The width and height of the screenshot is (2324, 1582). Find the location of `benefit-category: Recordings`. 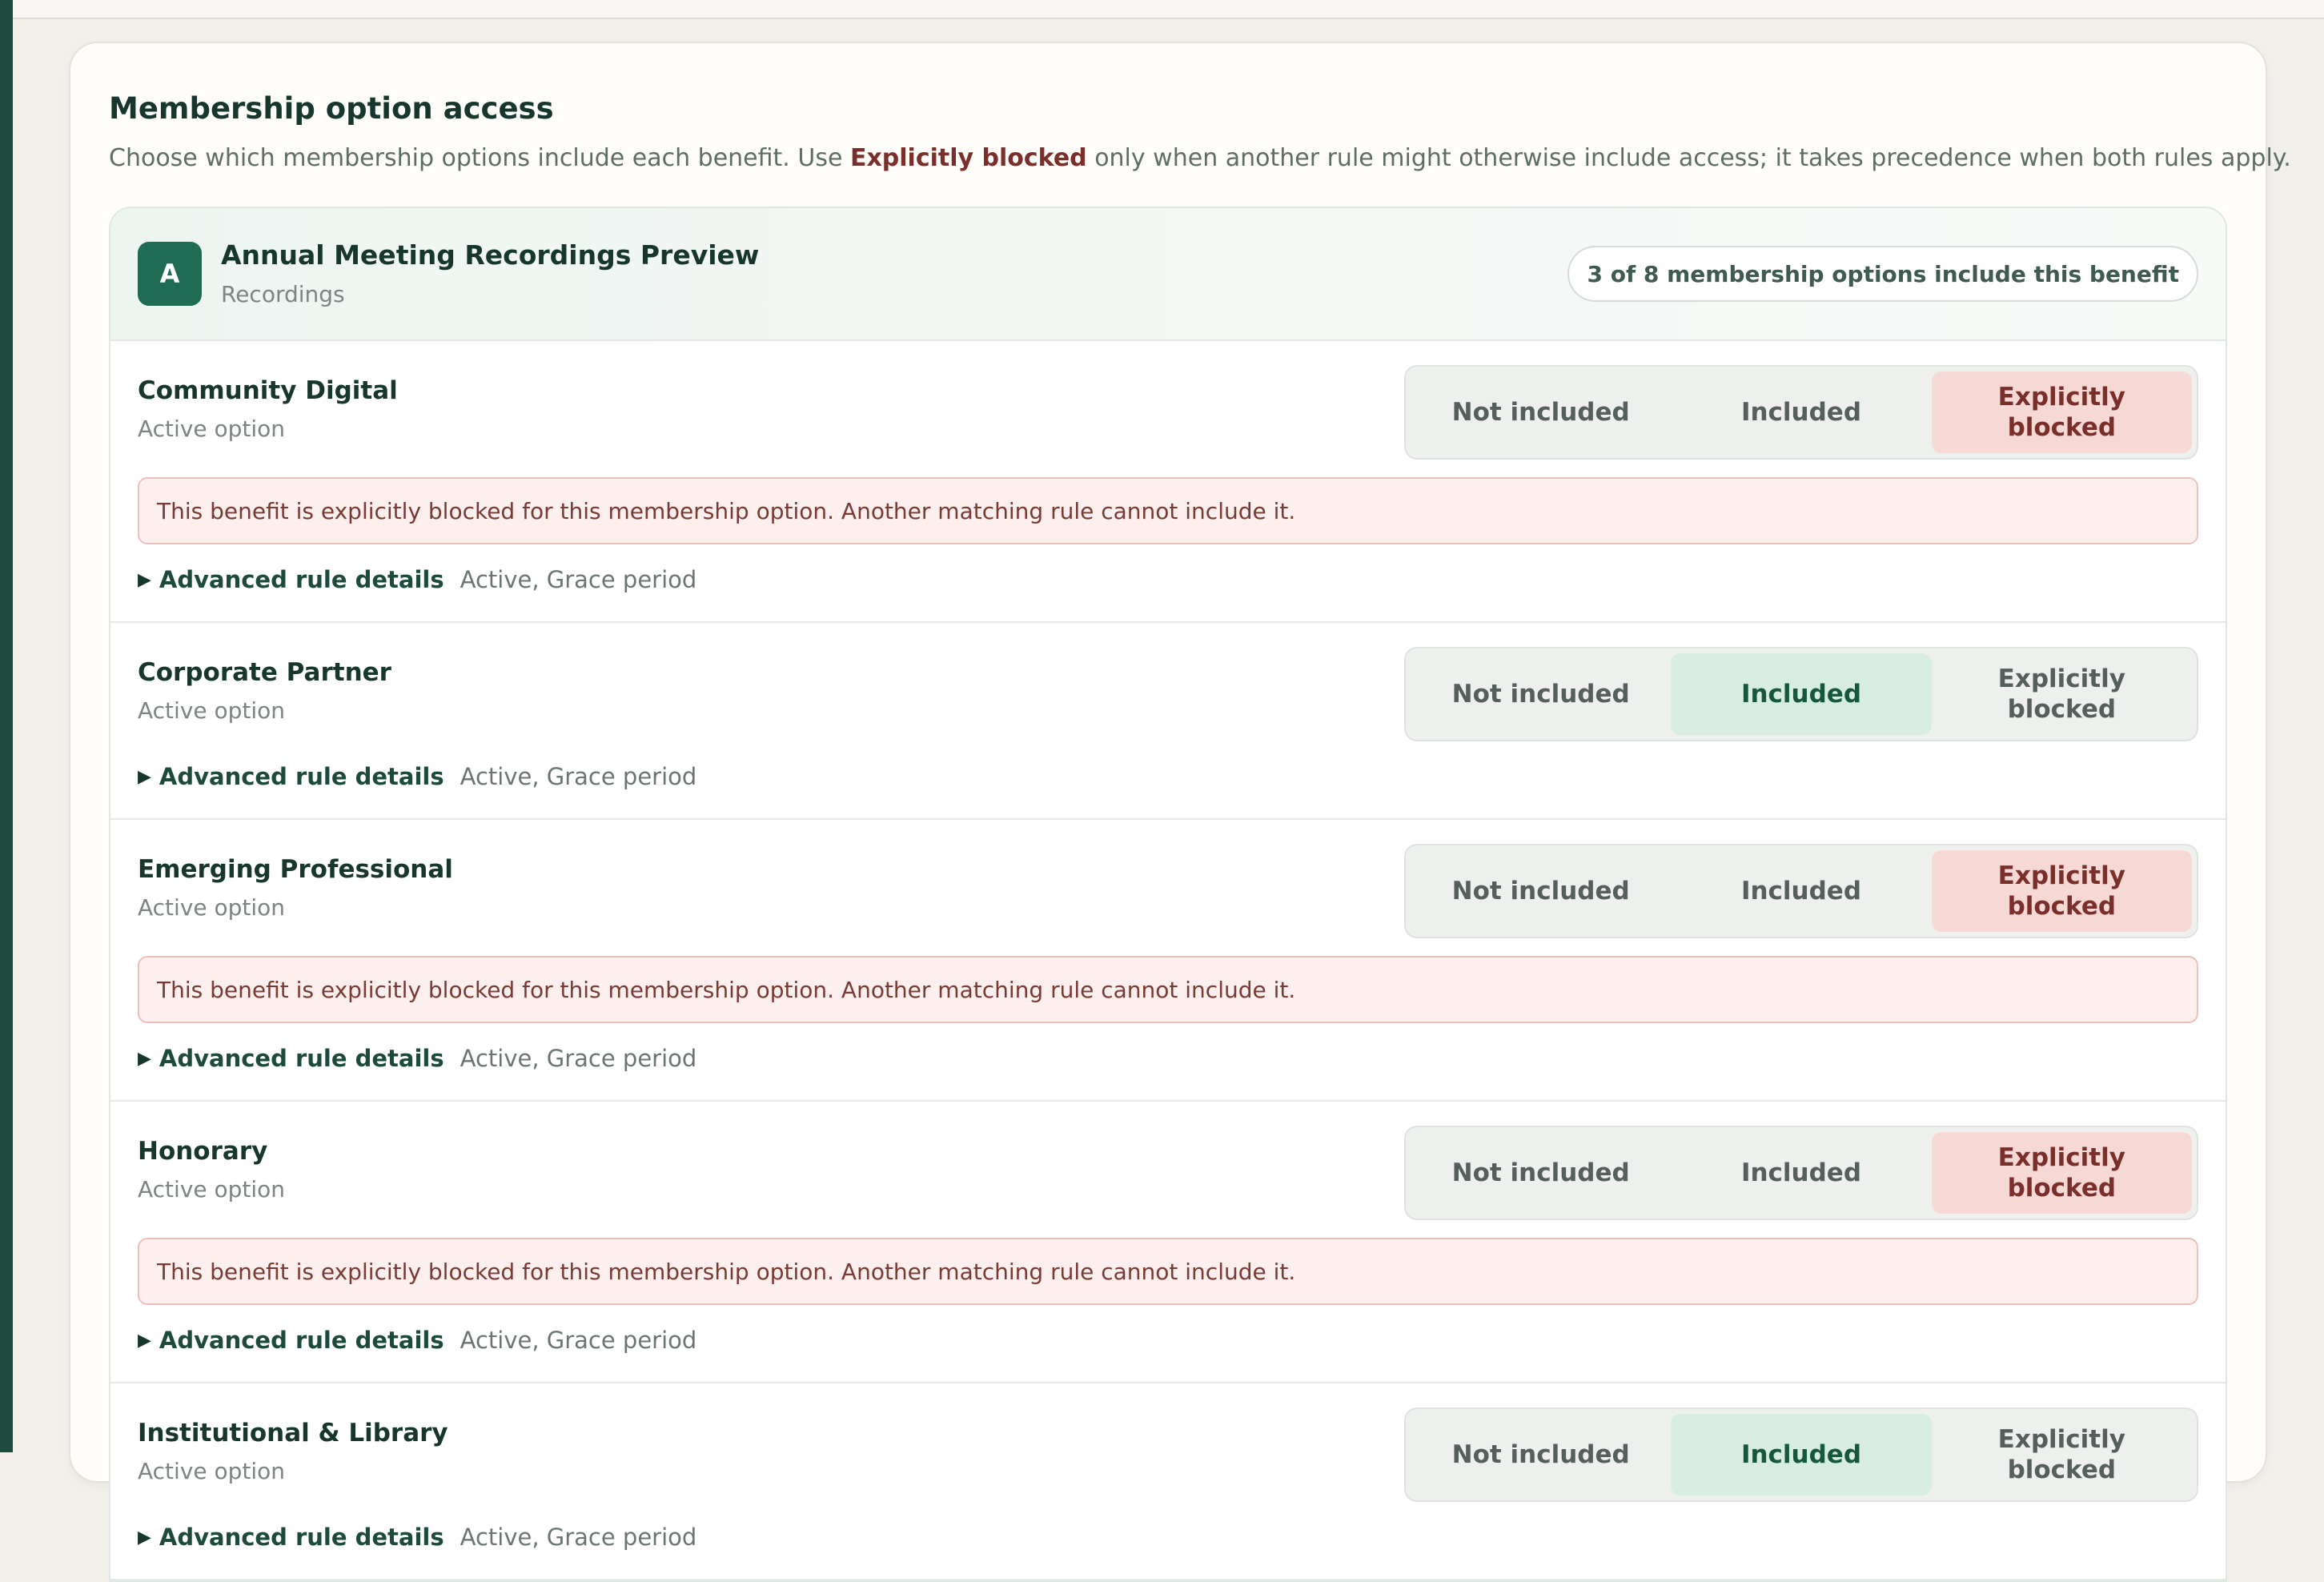

benefit-category: Recordings is located at coordinates (283, 294).